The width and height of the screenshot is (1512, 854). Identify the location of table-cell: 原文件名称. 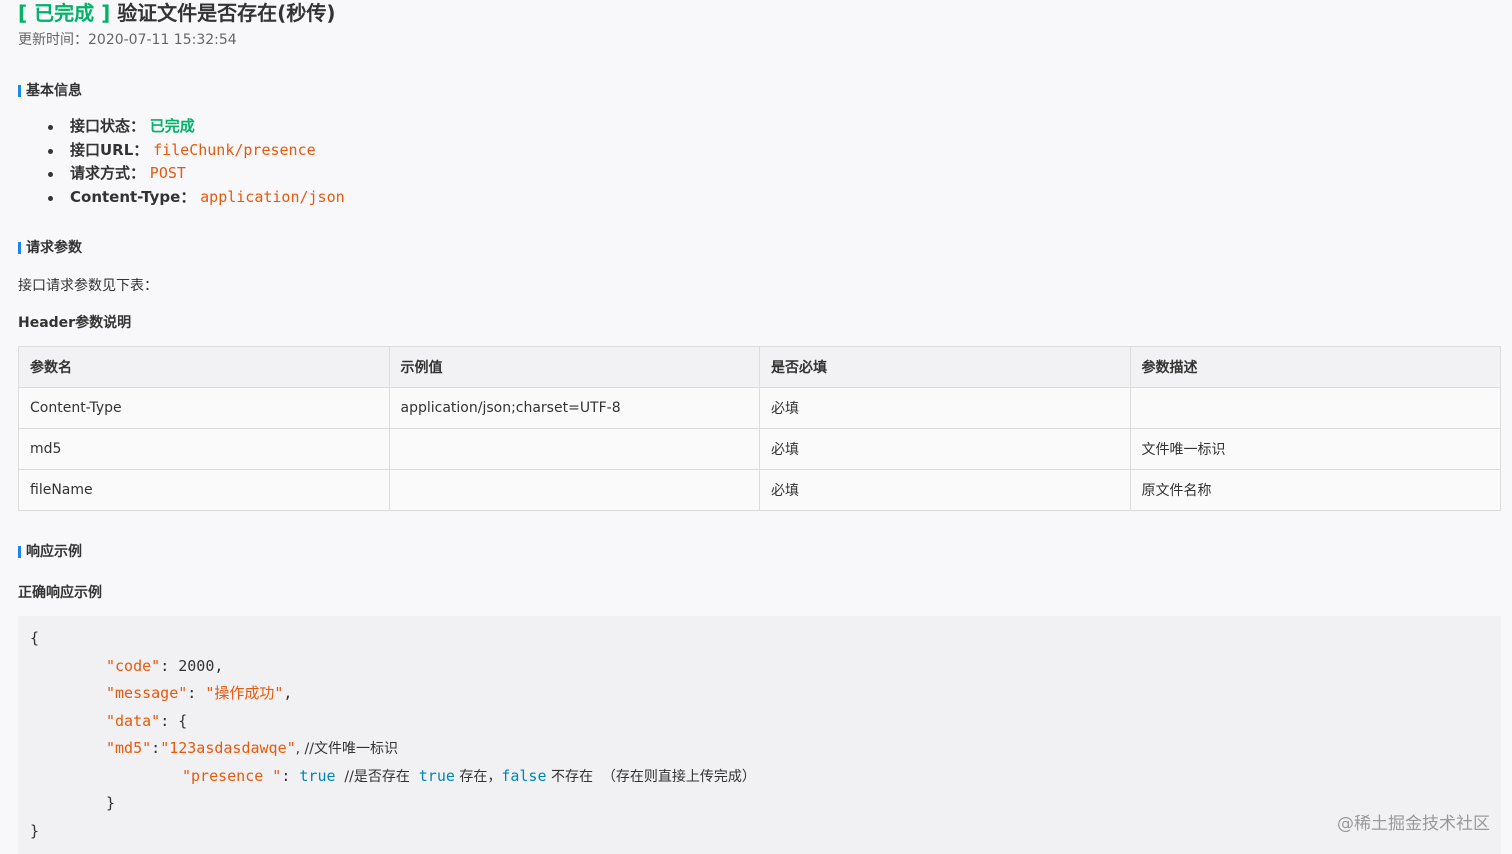
(1315, 490).